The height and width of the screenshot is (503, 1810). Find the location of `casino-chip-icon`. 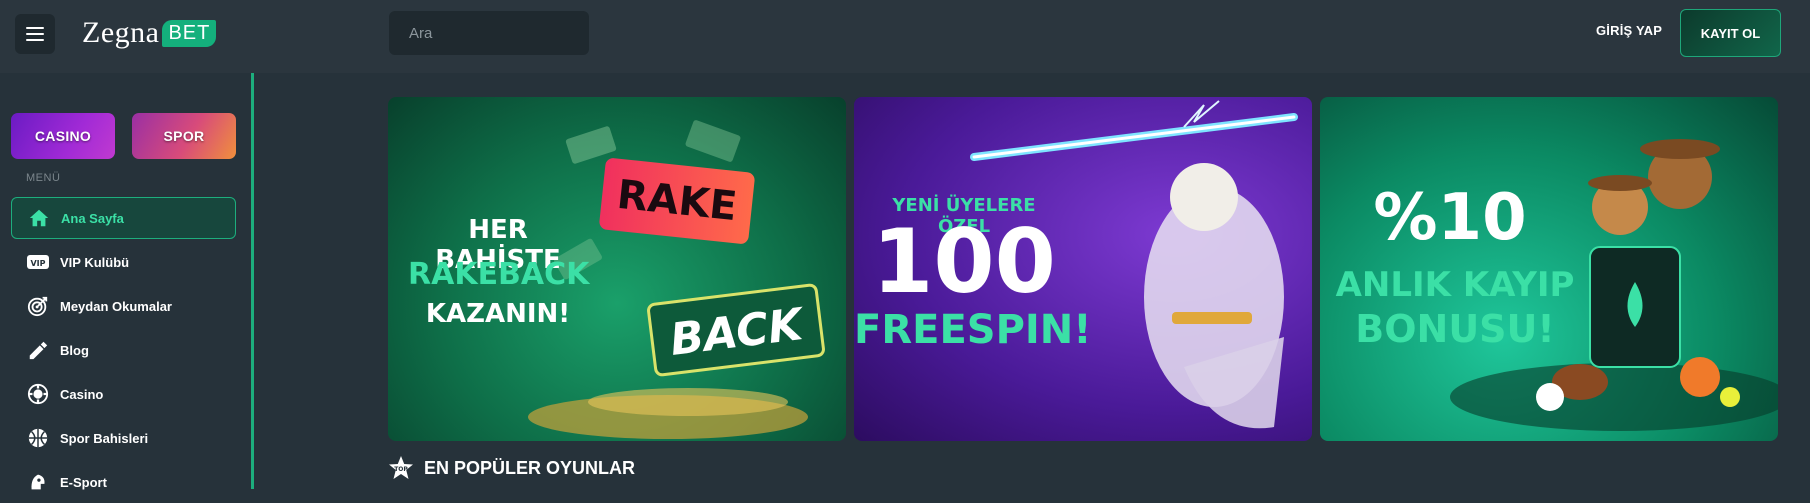

casino-chip-icon is located at coordinates (38, 394).